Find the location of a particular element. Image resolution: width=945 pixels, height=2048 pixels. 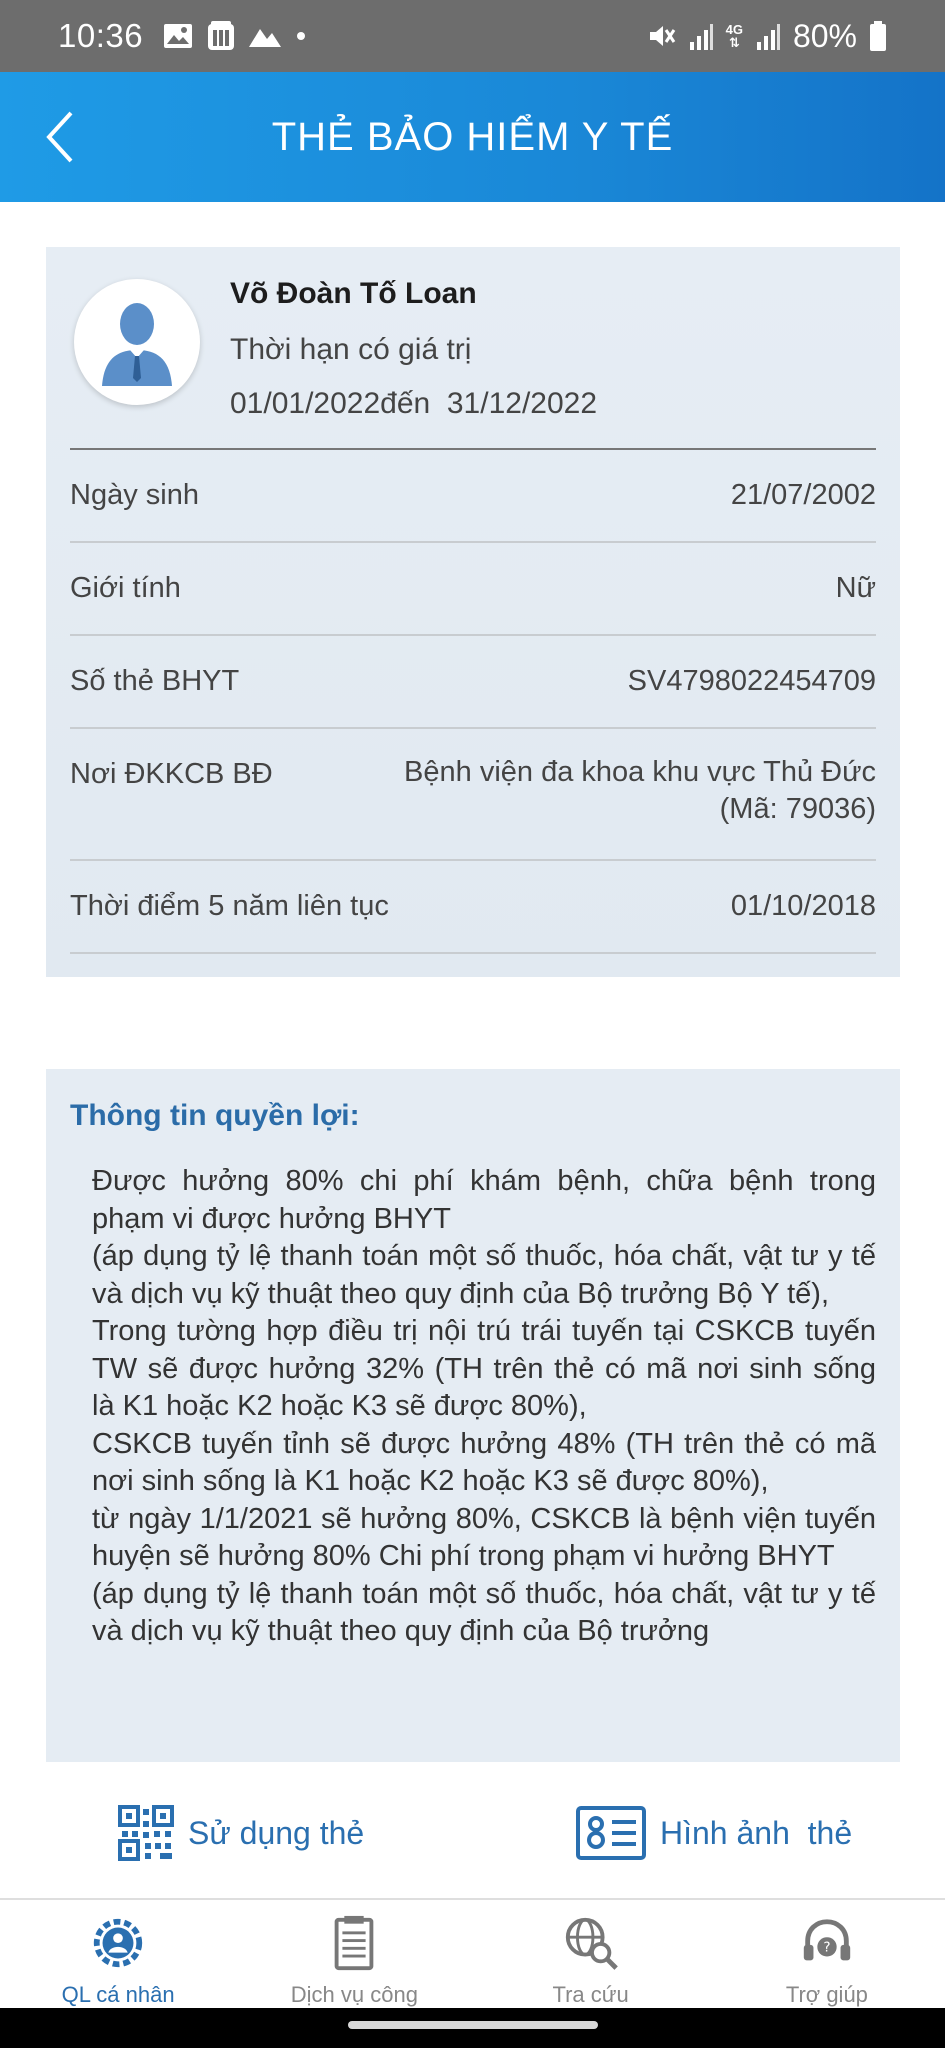

calendar-app-icon is located at coordinates (221, 36).